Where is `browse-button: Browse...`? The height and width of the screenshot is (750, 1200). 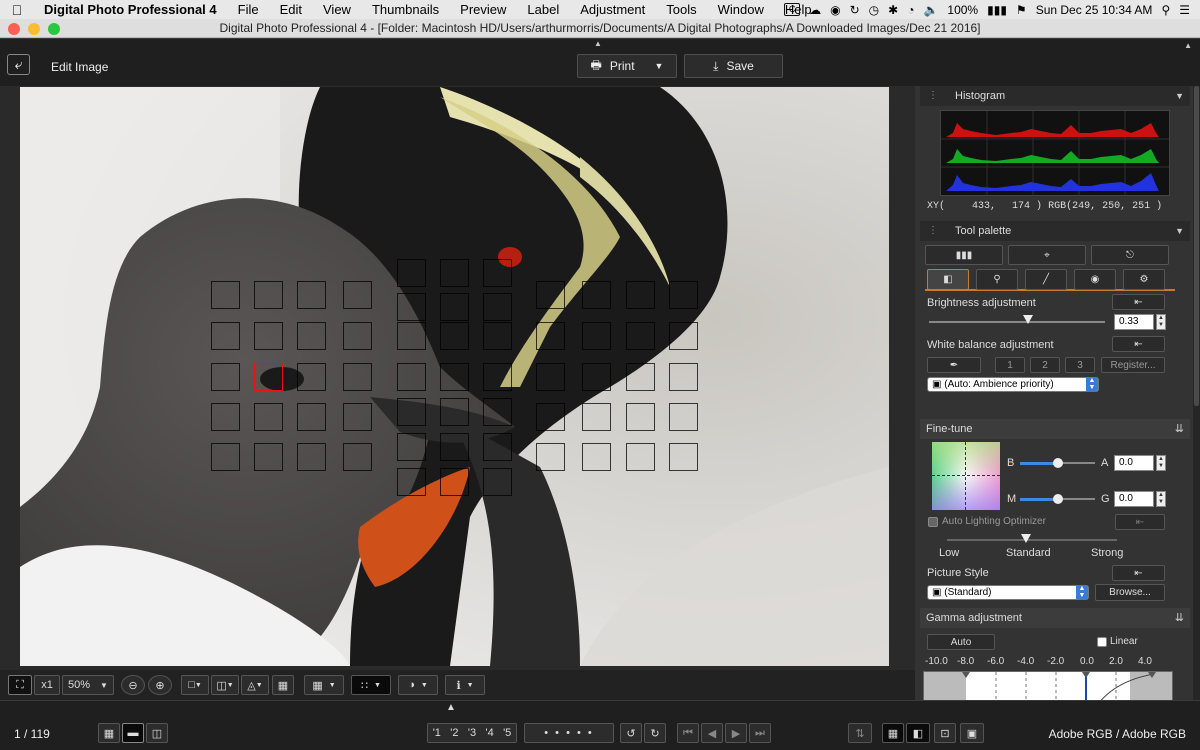
browse-button: Browse... is located at coordinates (1130, 592).